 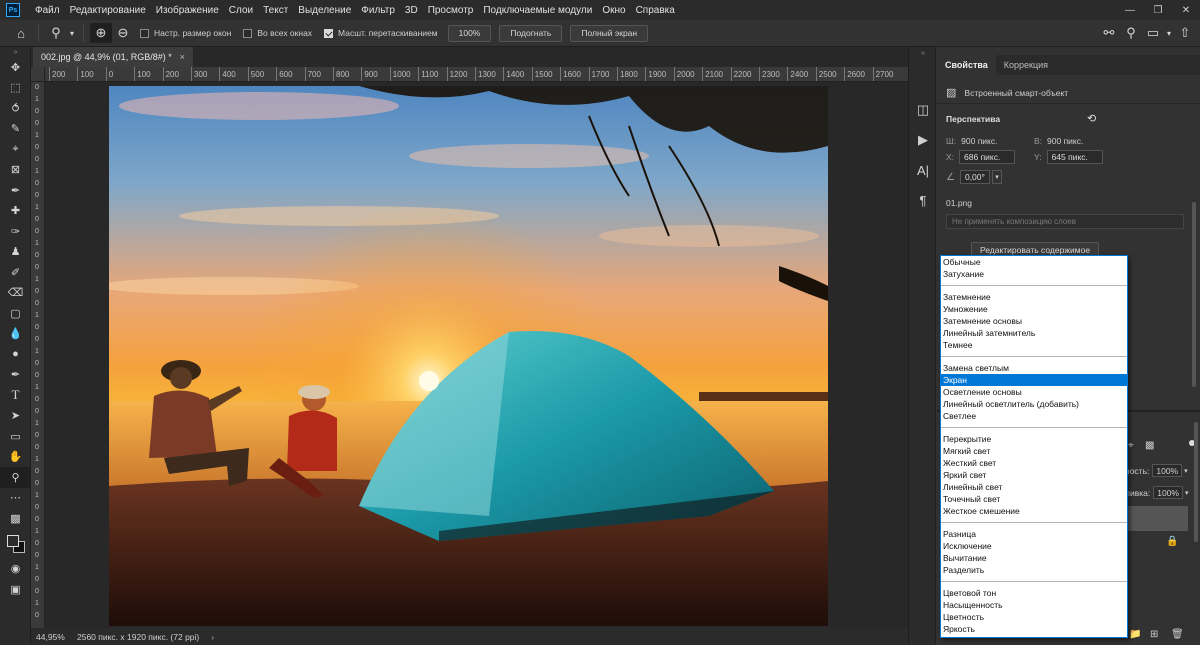 I want to click on menu-help: Справка, so click(x=655, y=10).